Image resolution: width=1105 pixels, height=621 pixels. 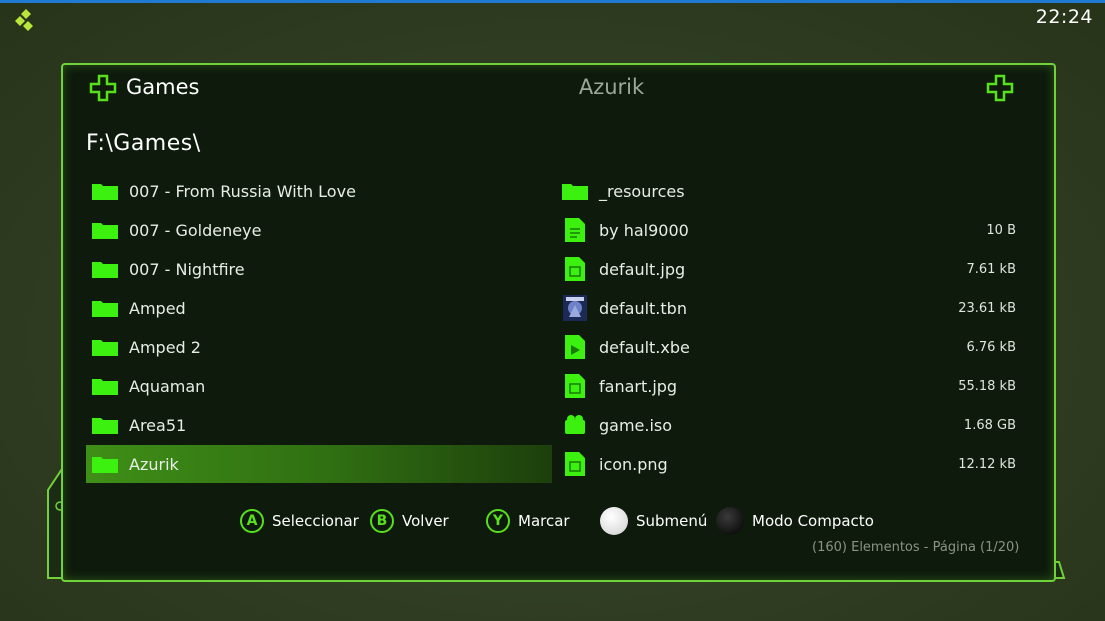 What do you see at coordinates (242, 191) in the screenshot?
I see `folder-name: 007 - From Russia With Love` at bounding box center [242, 191].